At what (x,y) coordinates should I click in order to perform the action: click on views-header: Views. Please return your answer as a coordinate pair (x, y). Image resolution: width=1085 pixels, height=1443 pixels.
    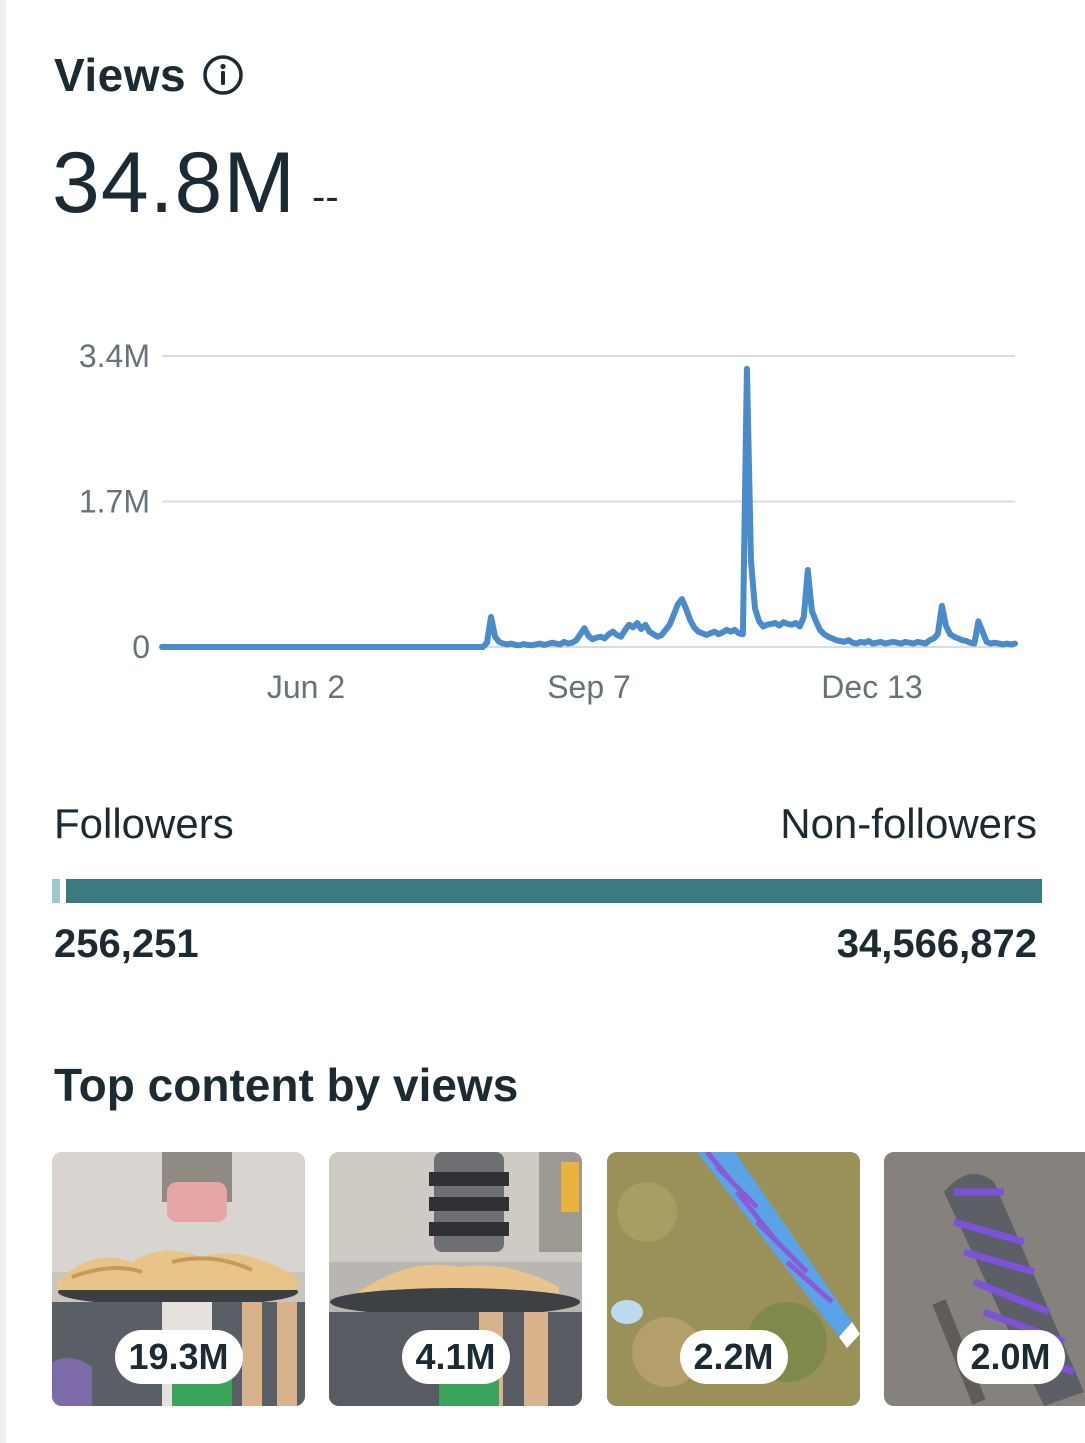
    Looking at the image, I should click on (149, 75).